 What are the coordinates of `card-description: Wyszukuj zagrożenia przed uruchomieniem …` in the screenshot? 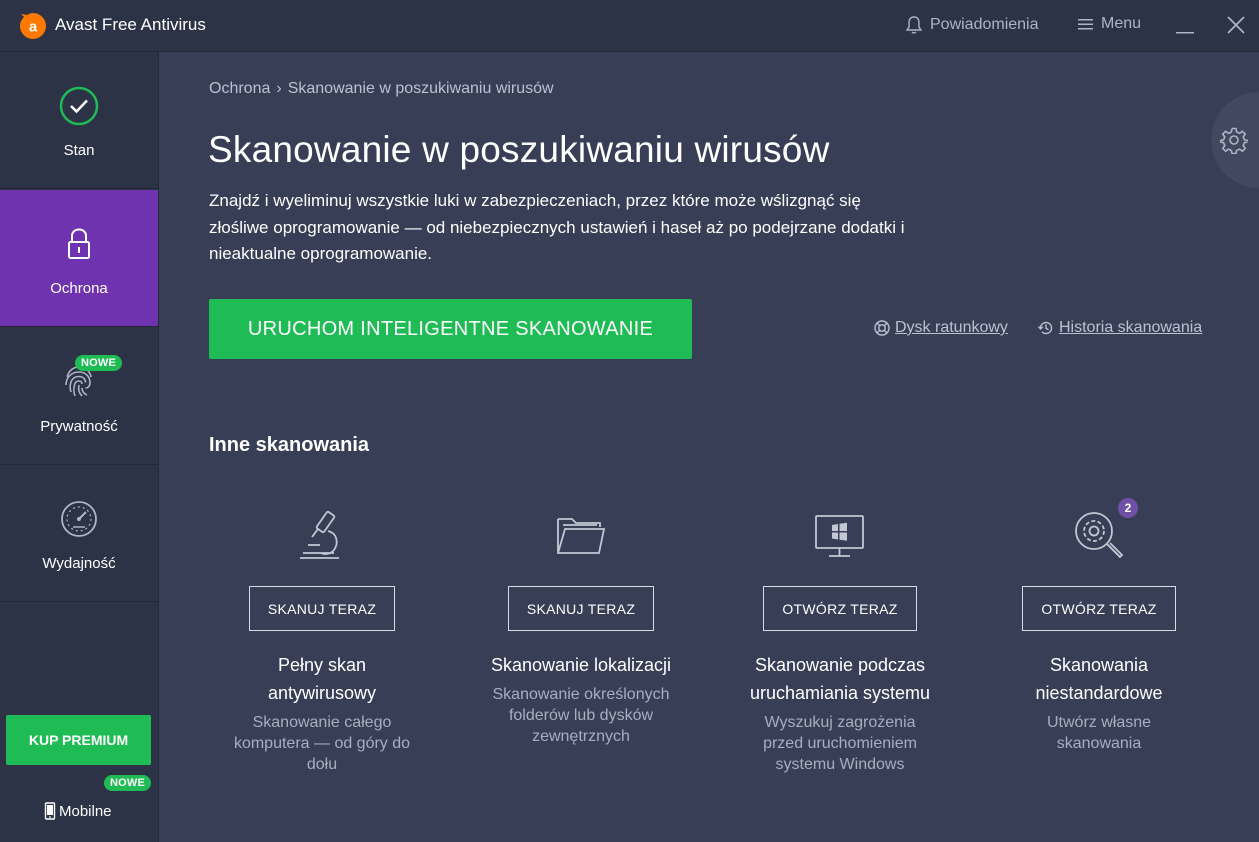 It's located at (840, 743).